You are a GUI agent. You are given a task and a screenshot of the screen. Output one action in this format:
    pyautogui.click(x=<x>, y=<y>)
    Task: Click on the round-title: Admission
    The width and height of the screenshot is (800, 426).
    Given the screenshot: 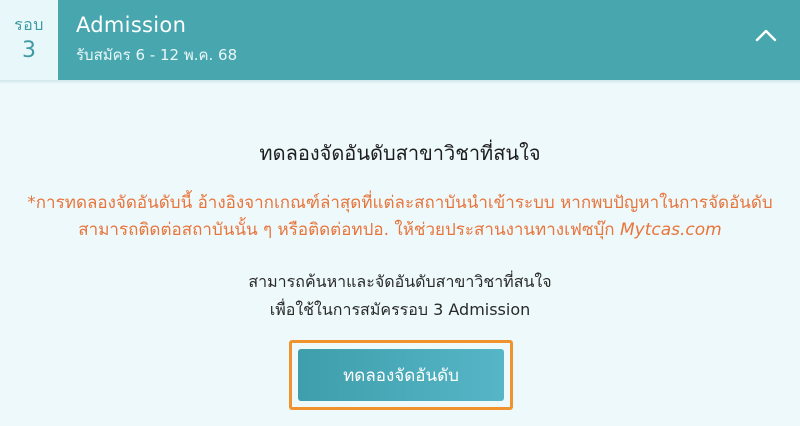 What is the action you would take?
    pyautogui.click(x=131, y=25)
    